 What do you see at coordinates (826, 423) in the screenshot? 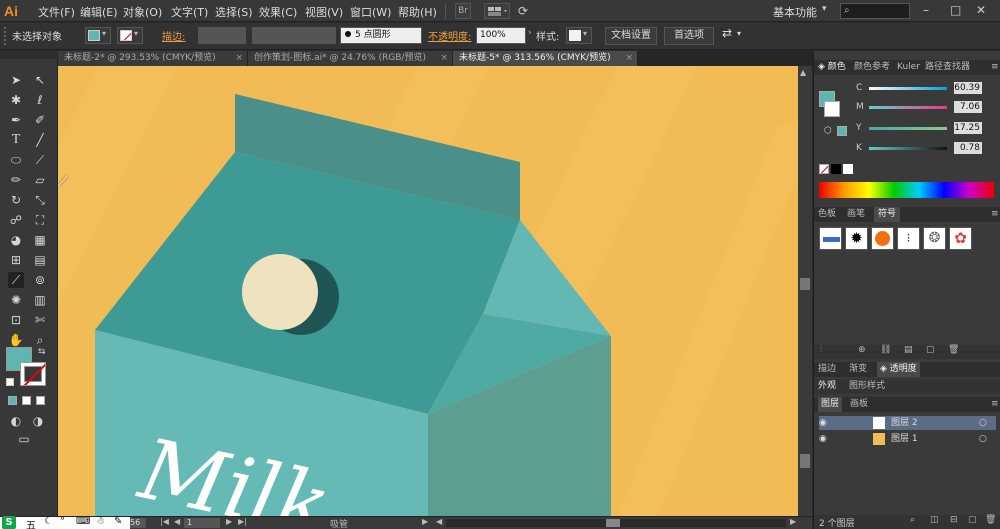
I see `visibility-icon: ◉` at bounding box center [826, 423].